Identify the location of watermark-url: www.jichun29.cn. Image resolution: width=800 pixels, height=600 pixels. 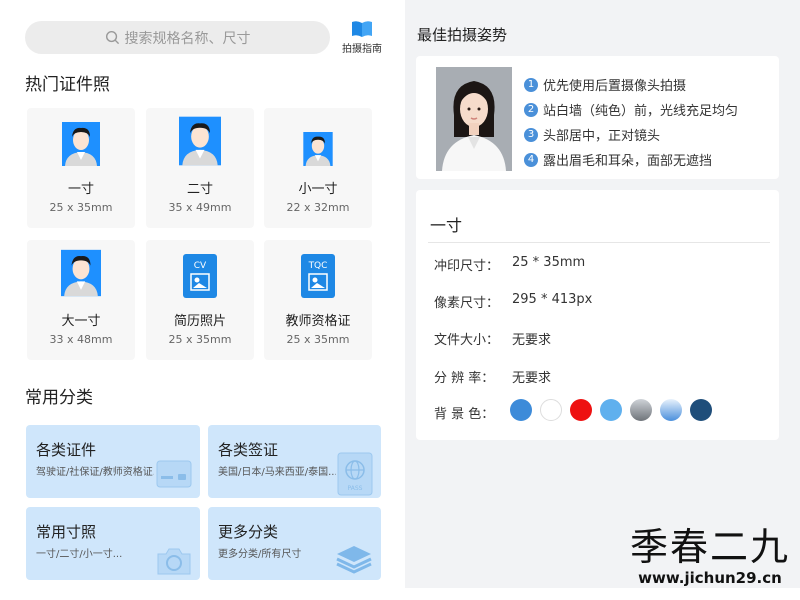
(710, 578).